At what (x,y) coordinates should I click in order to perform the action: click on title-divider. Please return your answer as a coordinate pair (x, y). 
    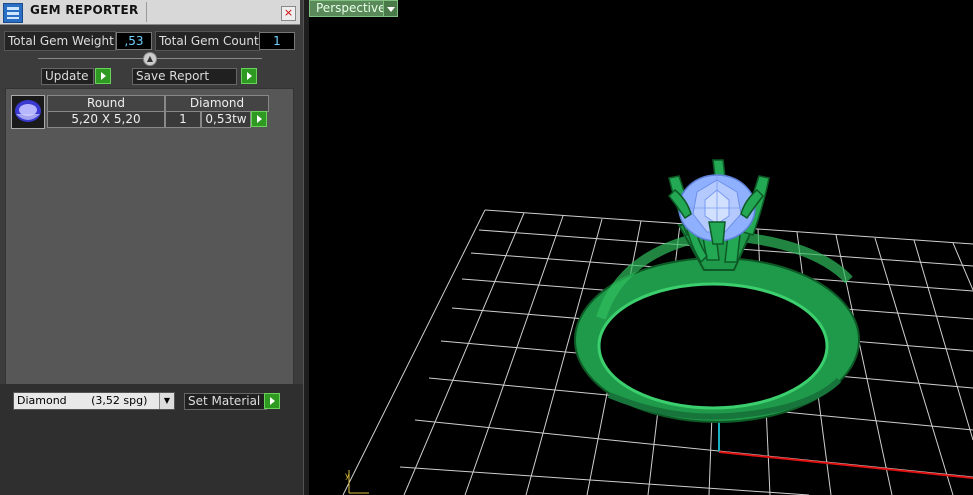
    Looking at the image, I should click on (146, 12).